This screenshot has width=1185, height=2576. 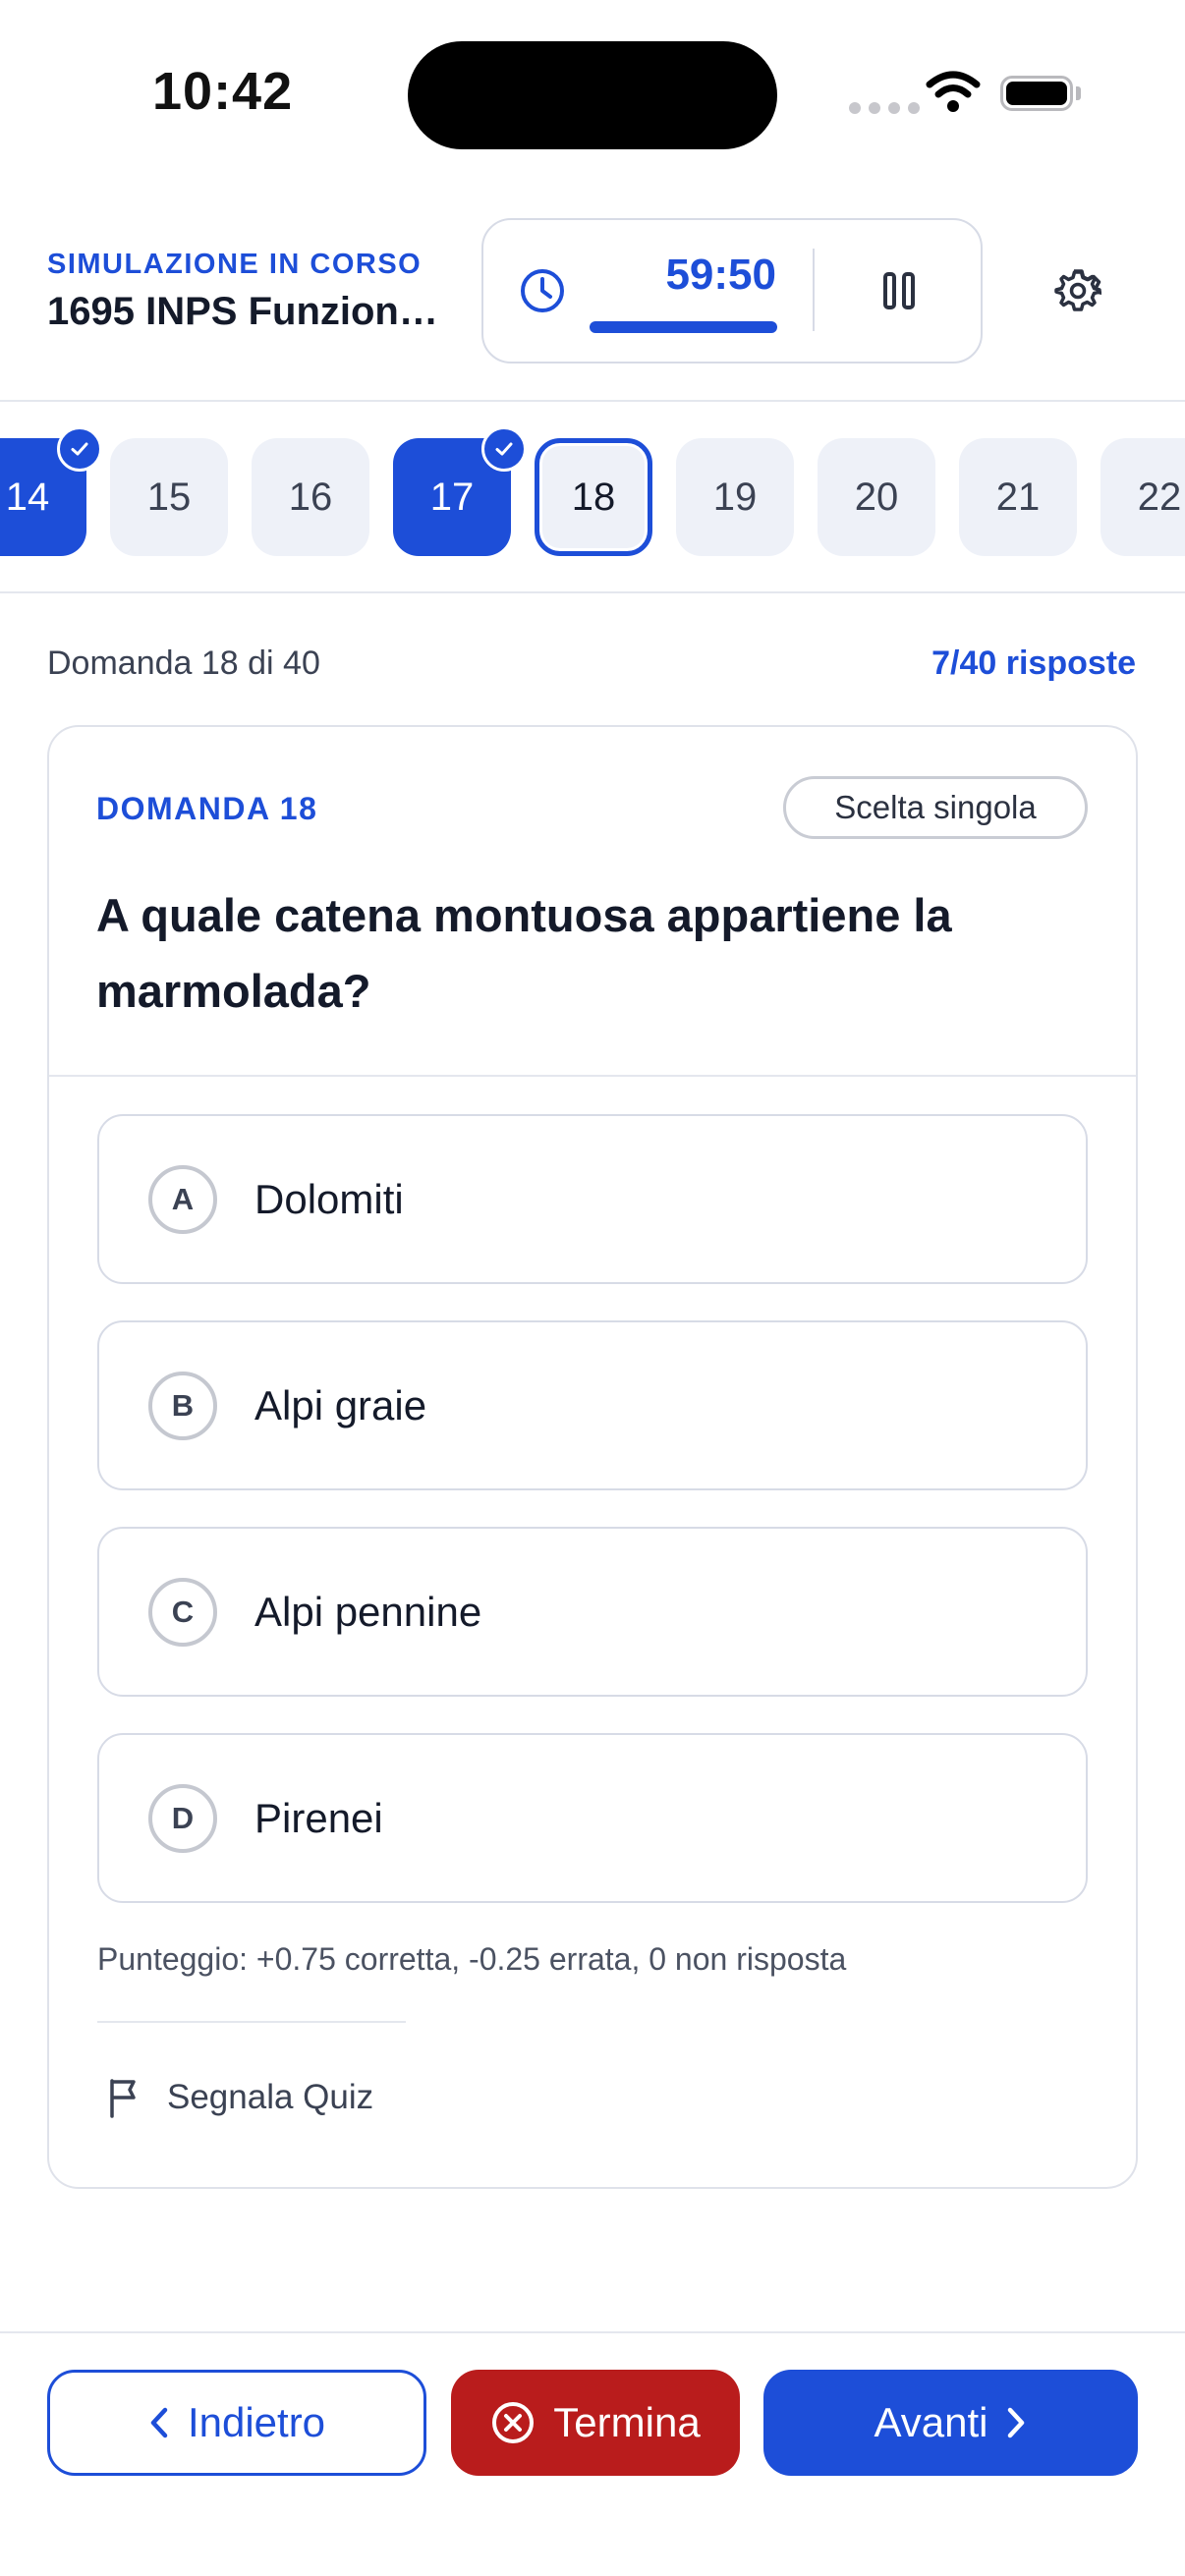 I want to click on option-letter: D, so click(x=183, y=1818).